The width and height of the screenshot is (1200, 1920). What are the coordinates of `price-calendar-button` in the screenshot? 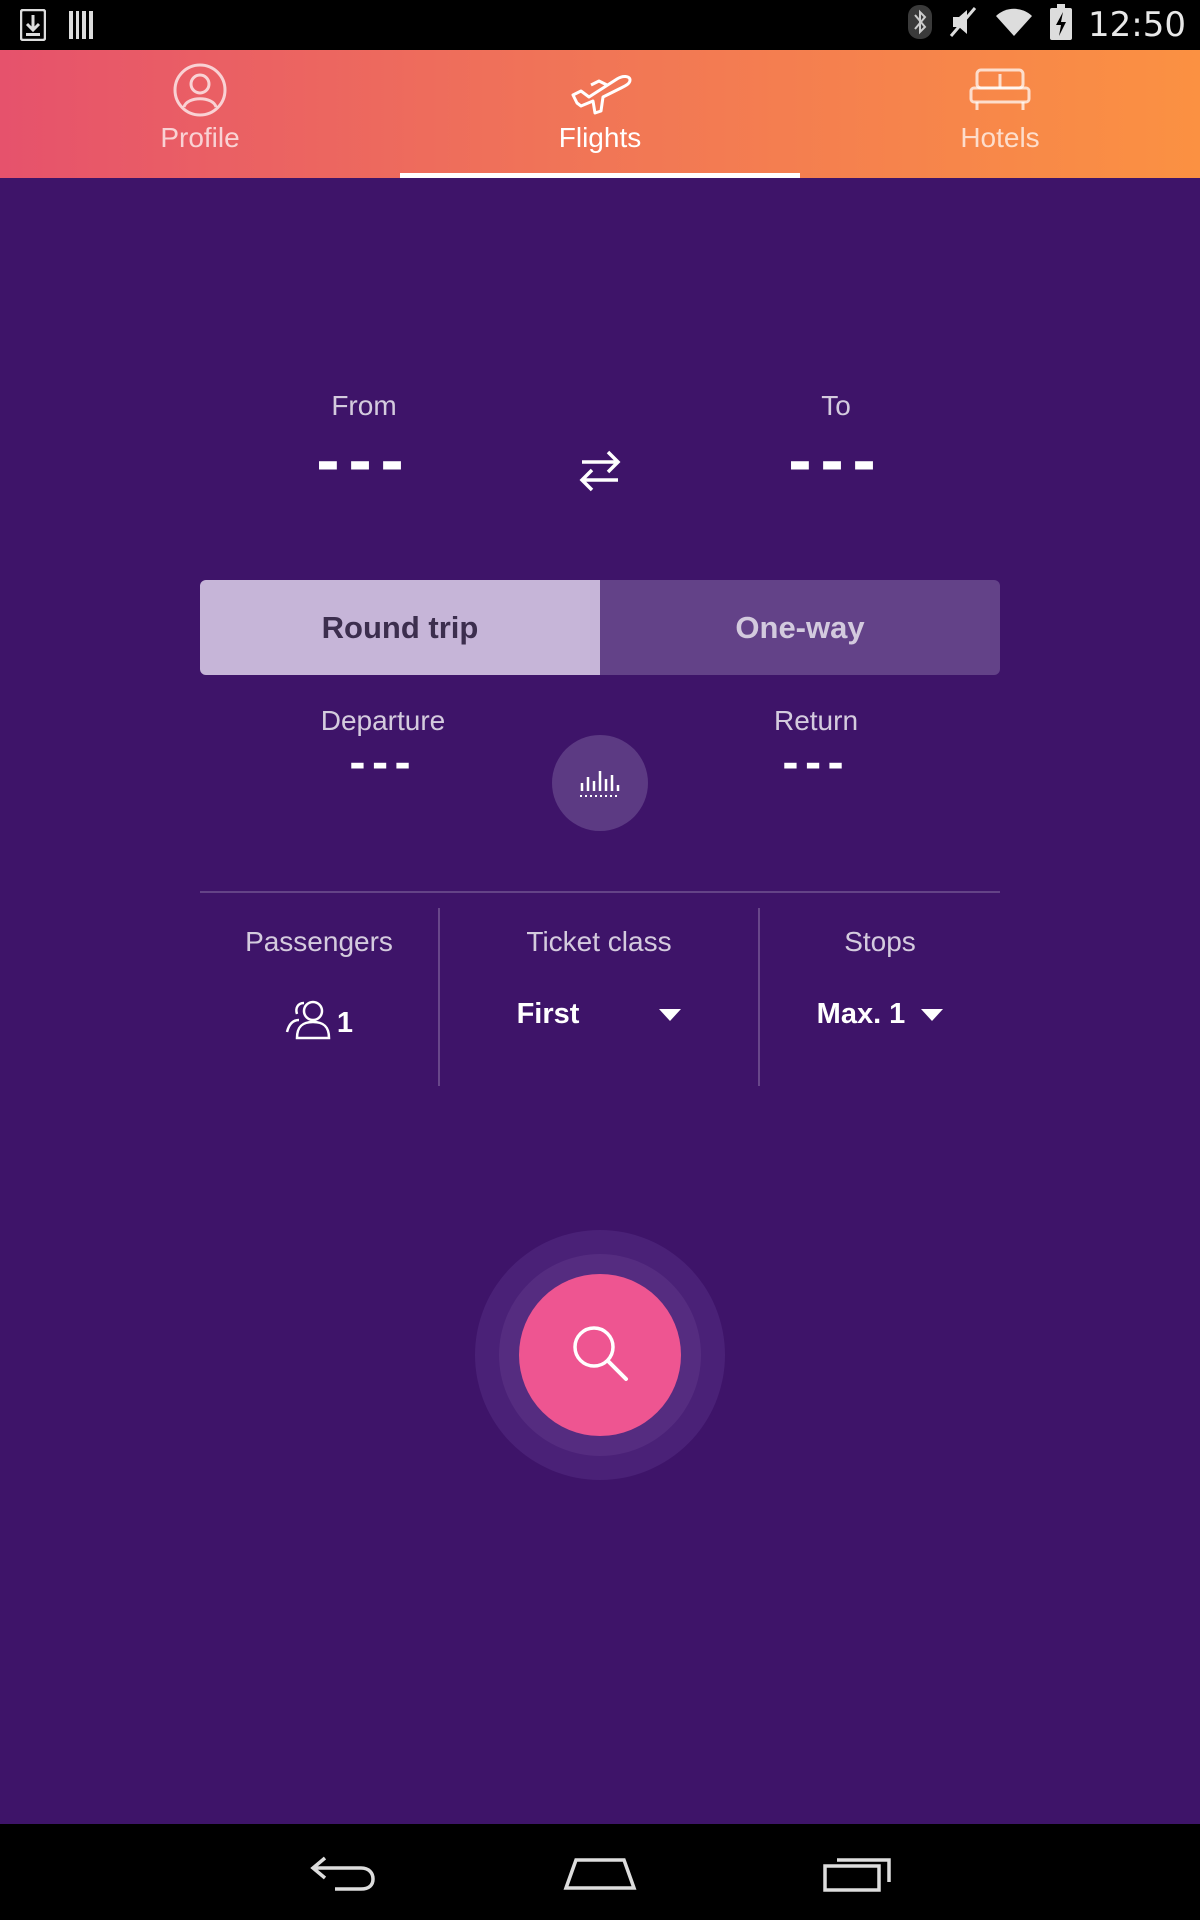 It's located at (600, 783).